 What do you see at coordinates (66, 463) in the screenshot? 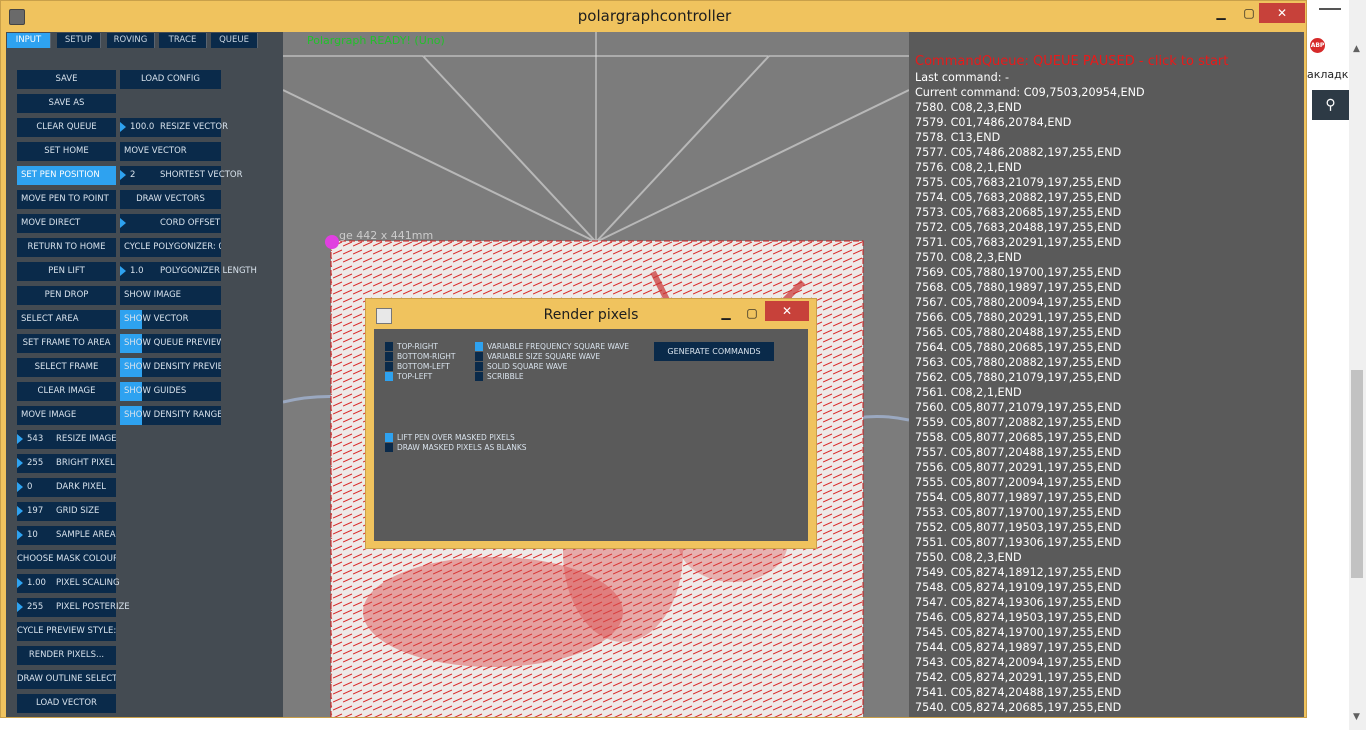
I see `bright-pixel-control: 255 BRIGHT PIXEL` at bounding box center [66, 463].